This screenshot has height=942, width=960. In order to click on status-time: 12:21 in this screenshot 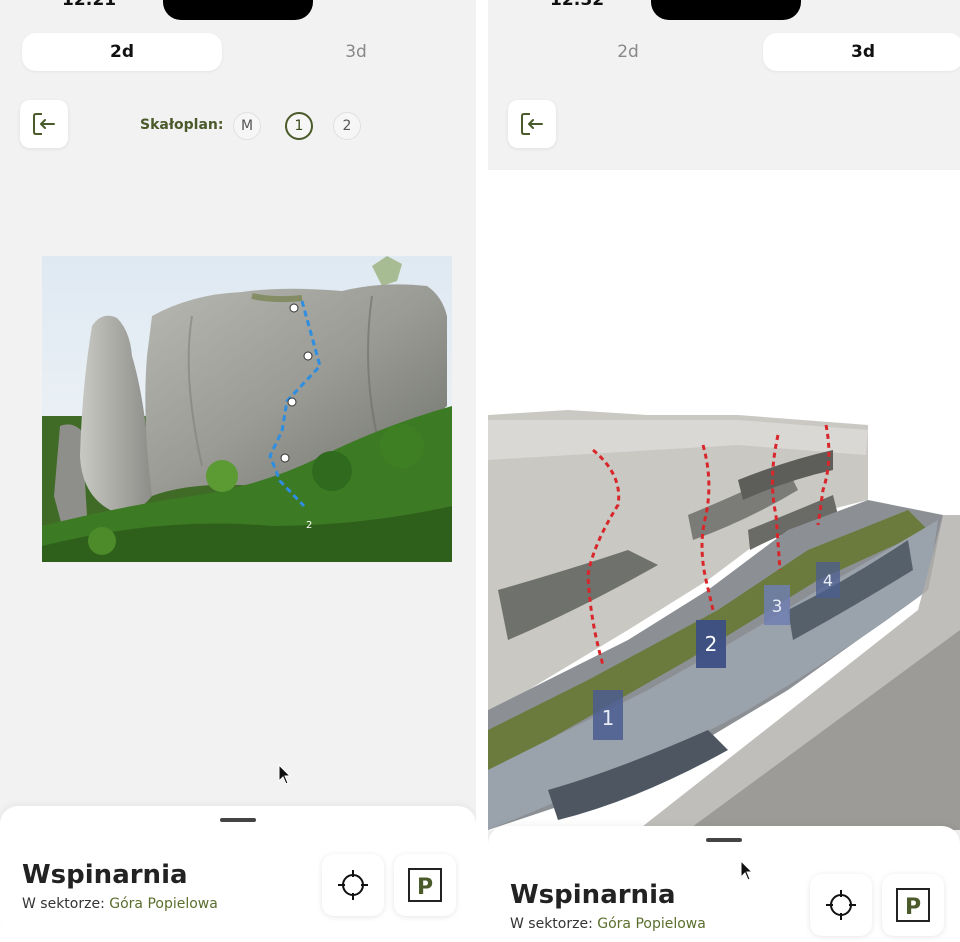, I will do `click(89, 5)`.